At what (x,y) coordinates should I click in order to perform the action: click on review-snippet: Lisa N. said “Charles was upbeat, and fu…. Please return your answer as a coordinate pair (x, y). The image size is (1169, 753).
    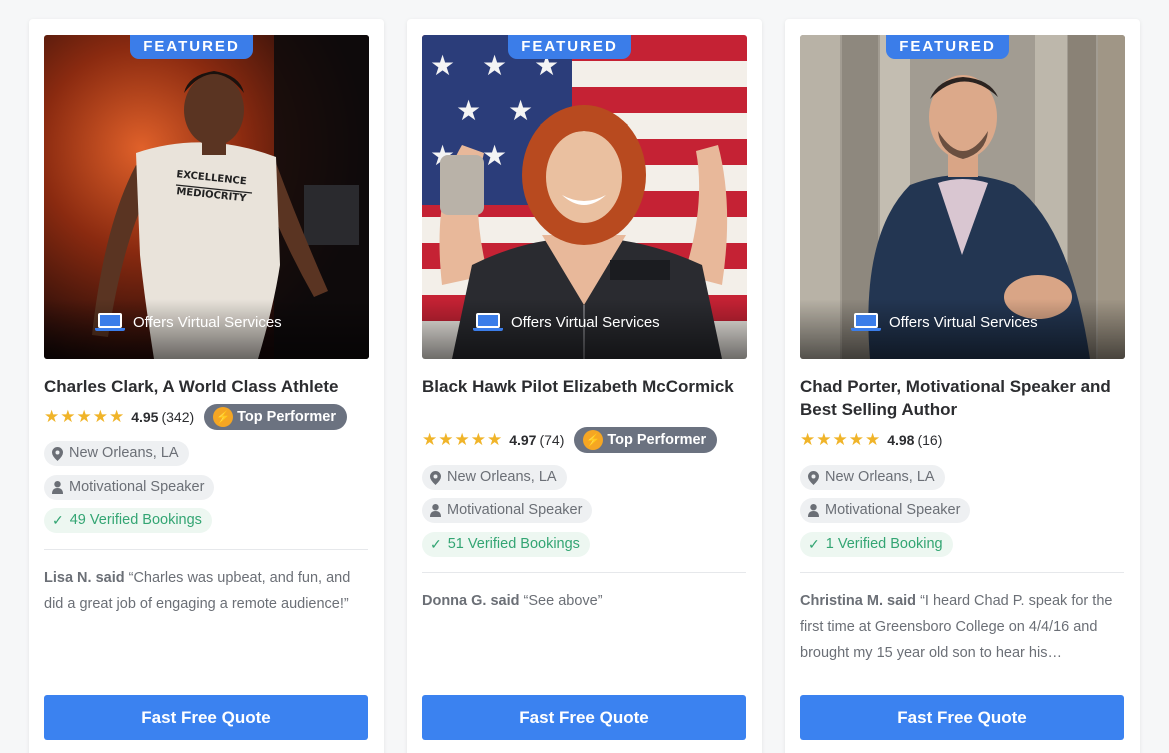
    Looking at the image, I should click on (208, 591).